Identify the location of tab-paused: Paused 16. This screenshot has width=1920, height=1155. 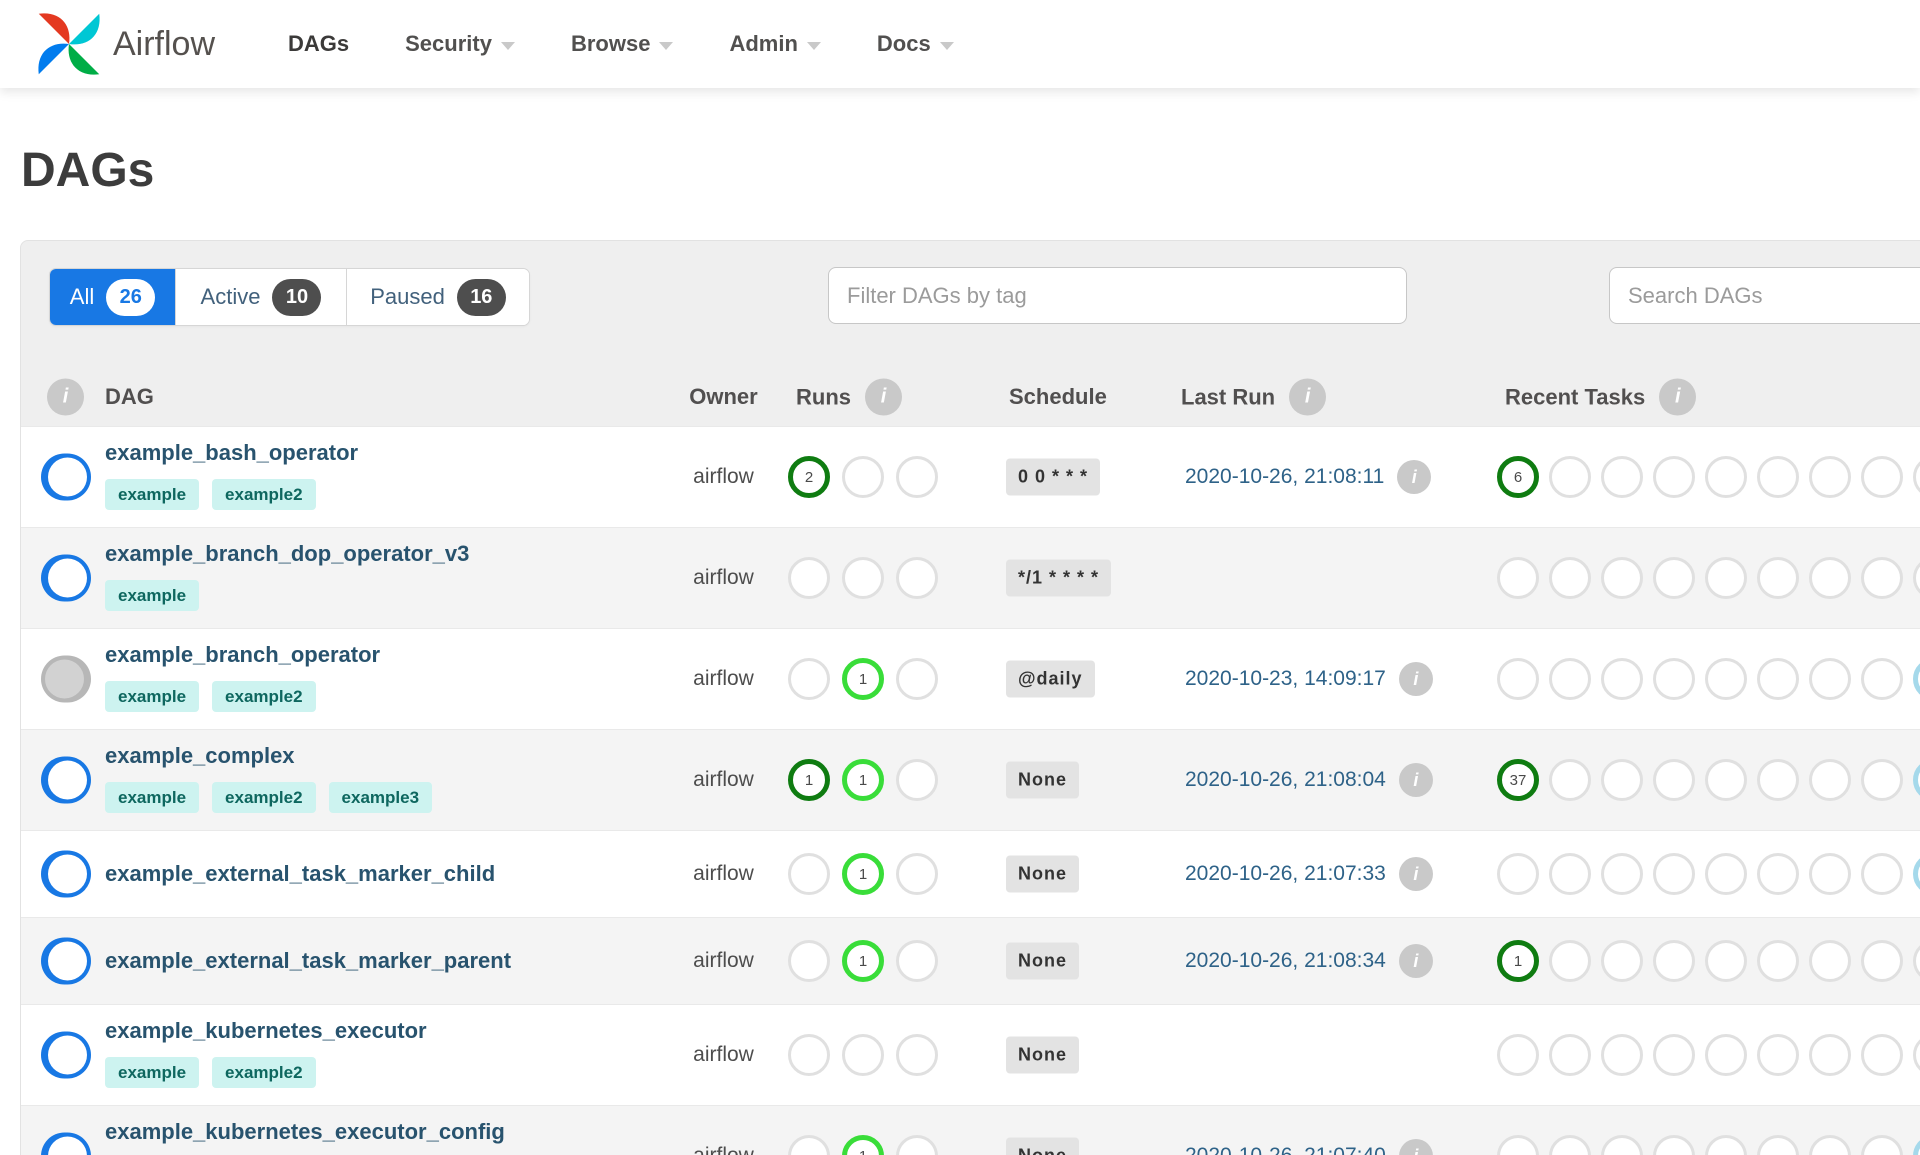
(438, 297).